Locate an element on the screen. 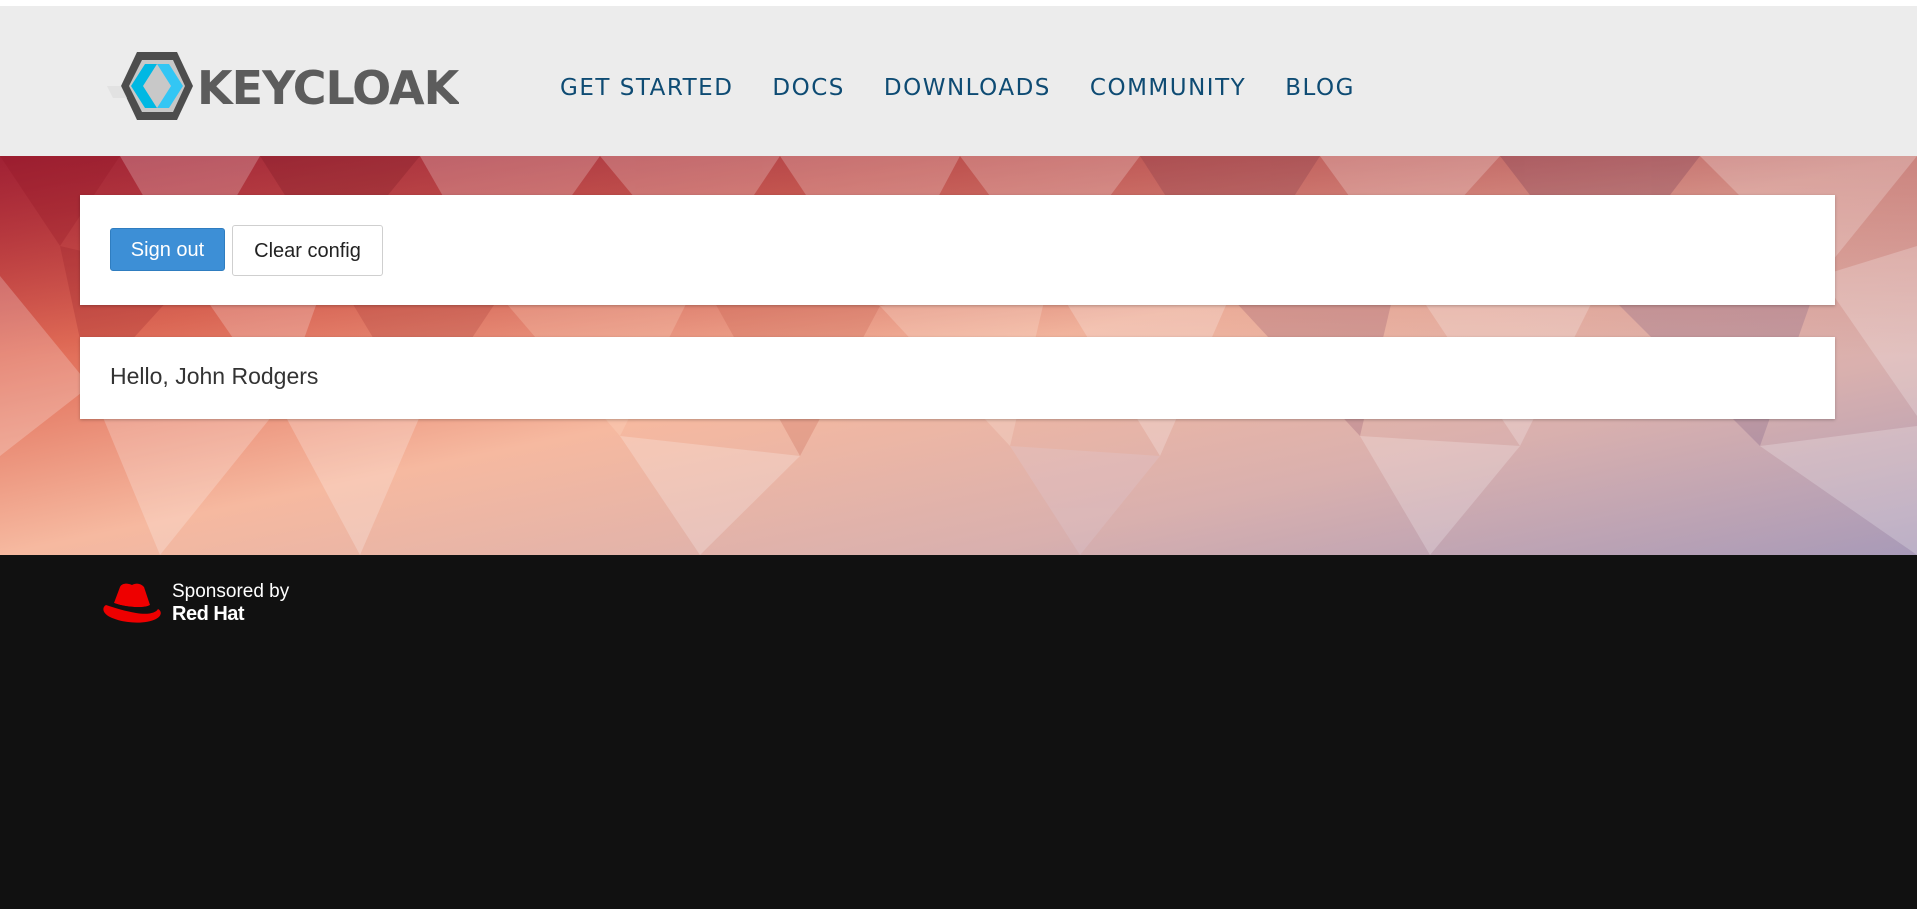 The image size is (1917, 909). sign-out-button: Sign out is located at coordinates (167, 249).